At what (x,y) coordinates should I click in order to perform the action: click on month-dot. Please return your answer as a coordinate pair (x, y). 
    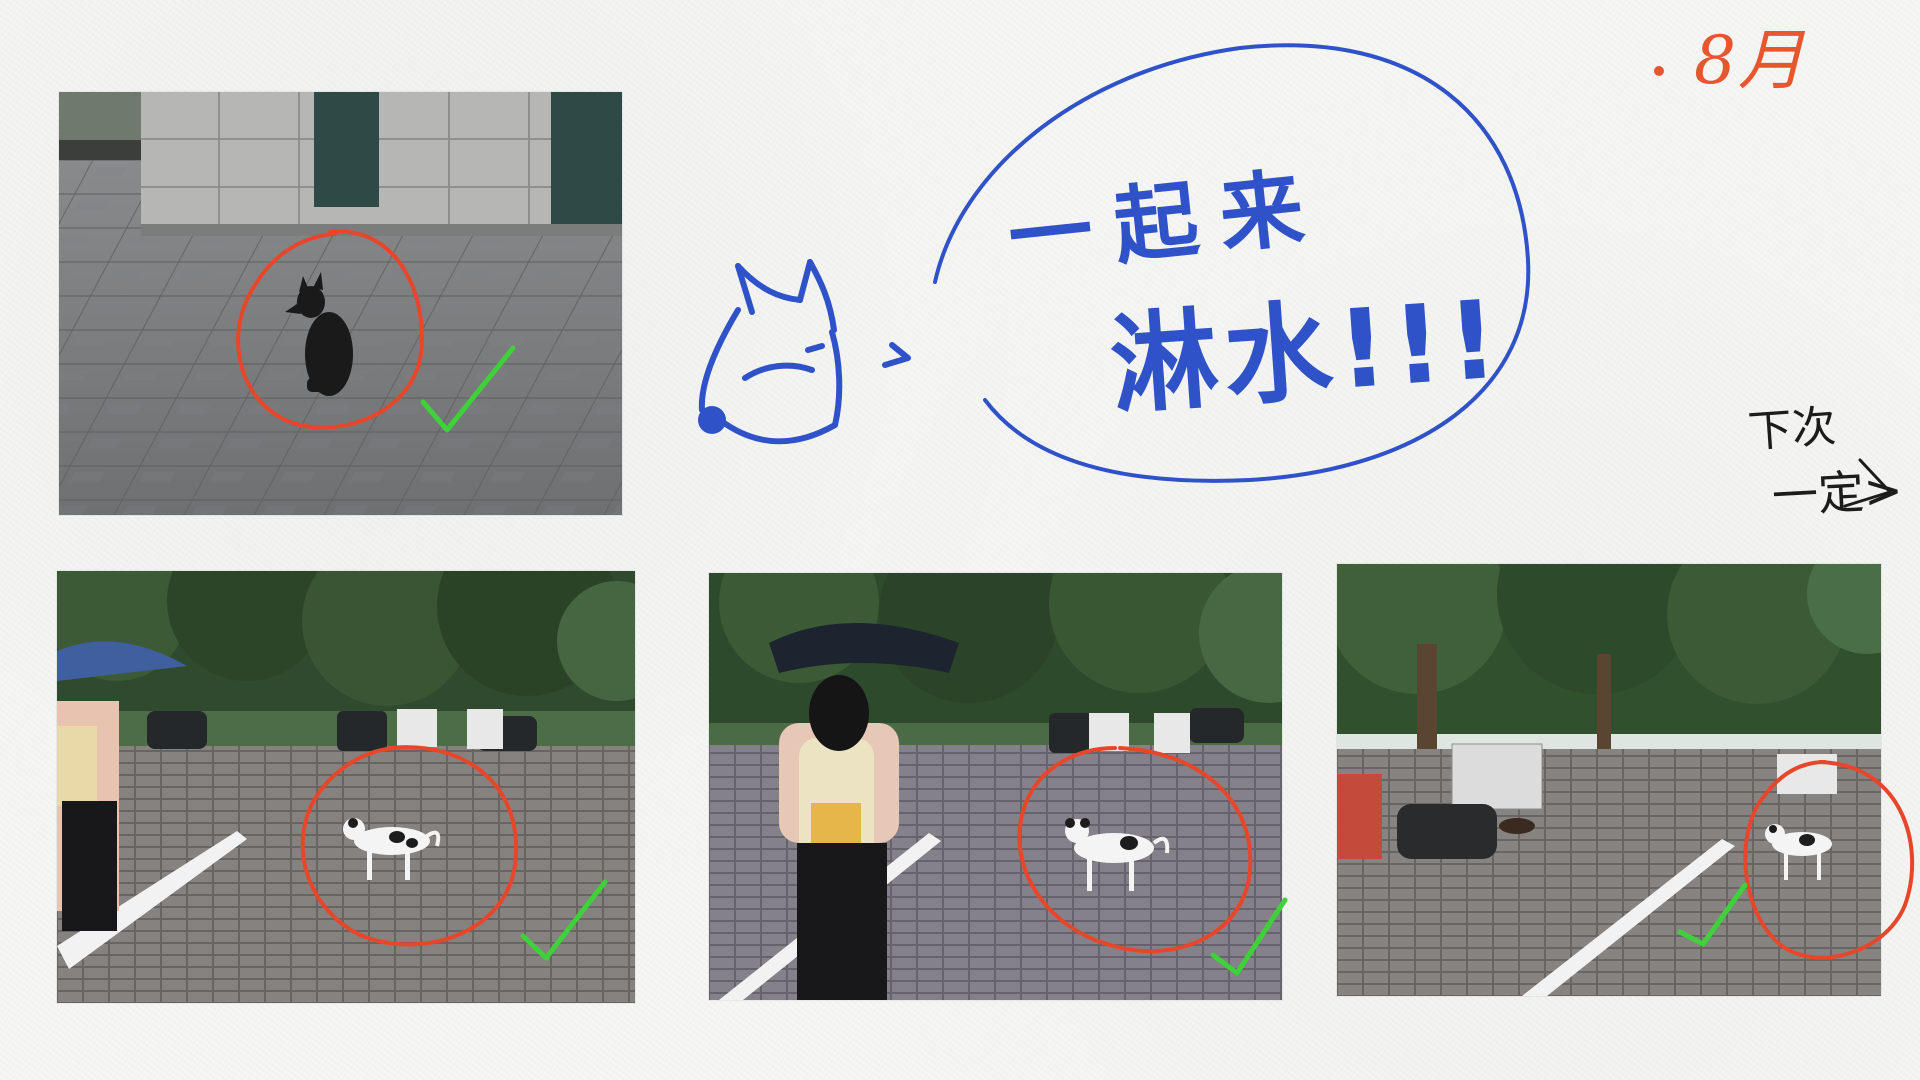
    Looking at the image, I should click on (1659, 71).